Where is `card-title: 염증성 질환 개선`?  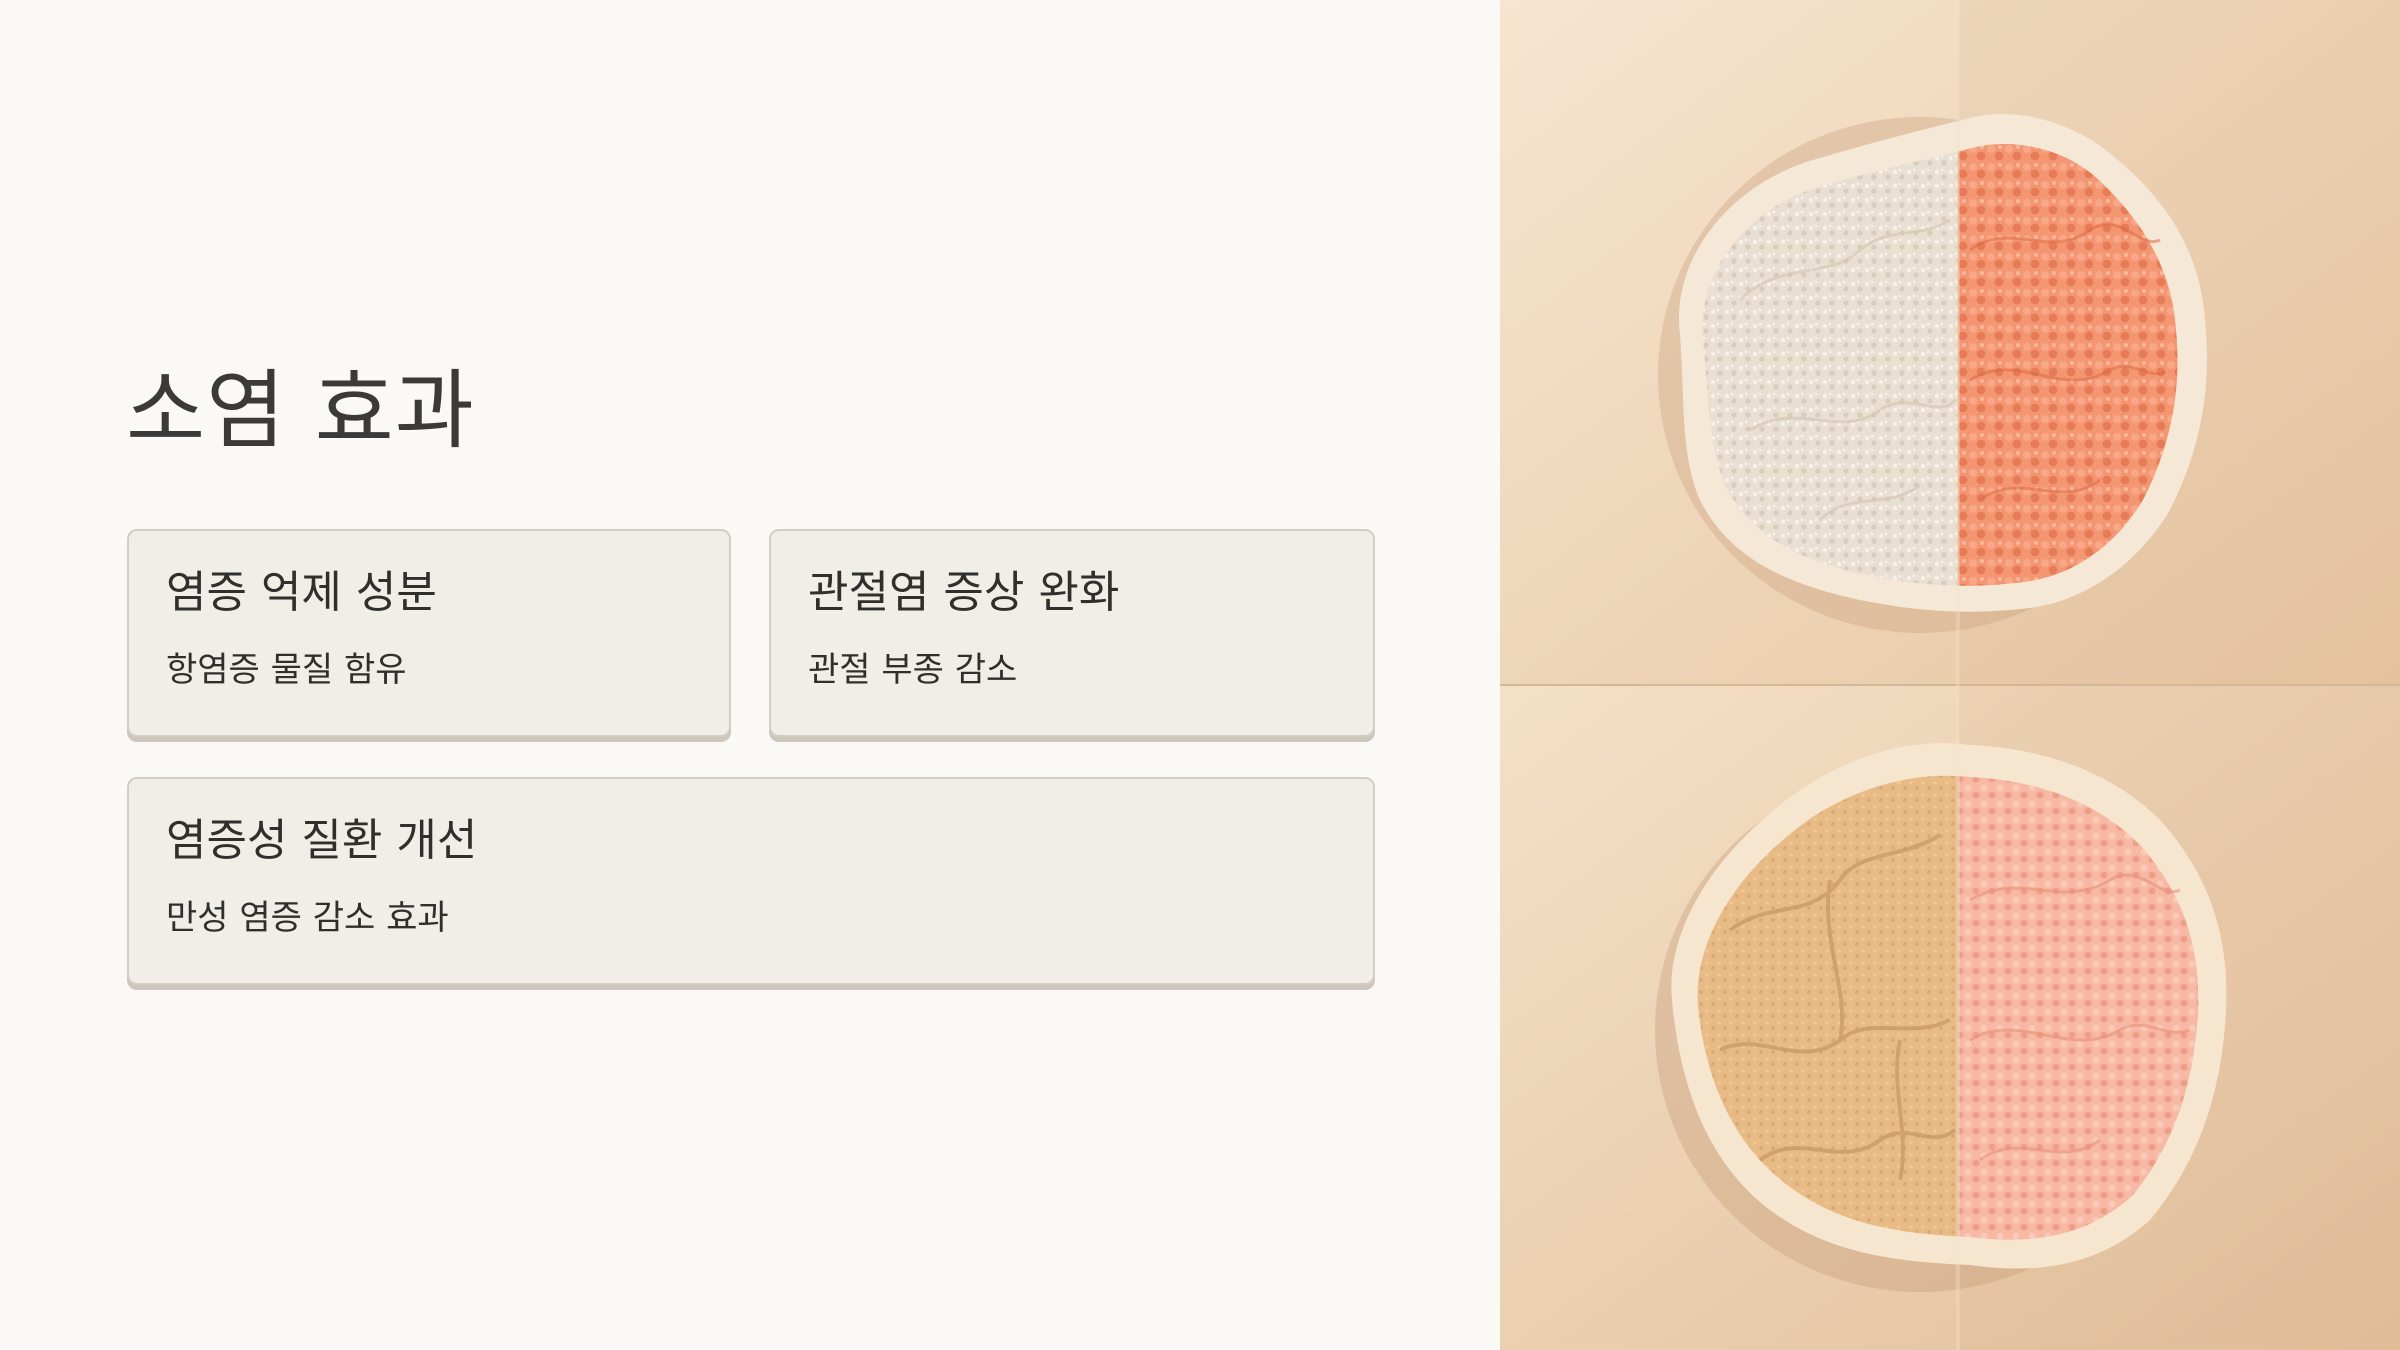
card-title: 염증성 질환 개선 is located at coordinates (322, 840).